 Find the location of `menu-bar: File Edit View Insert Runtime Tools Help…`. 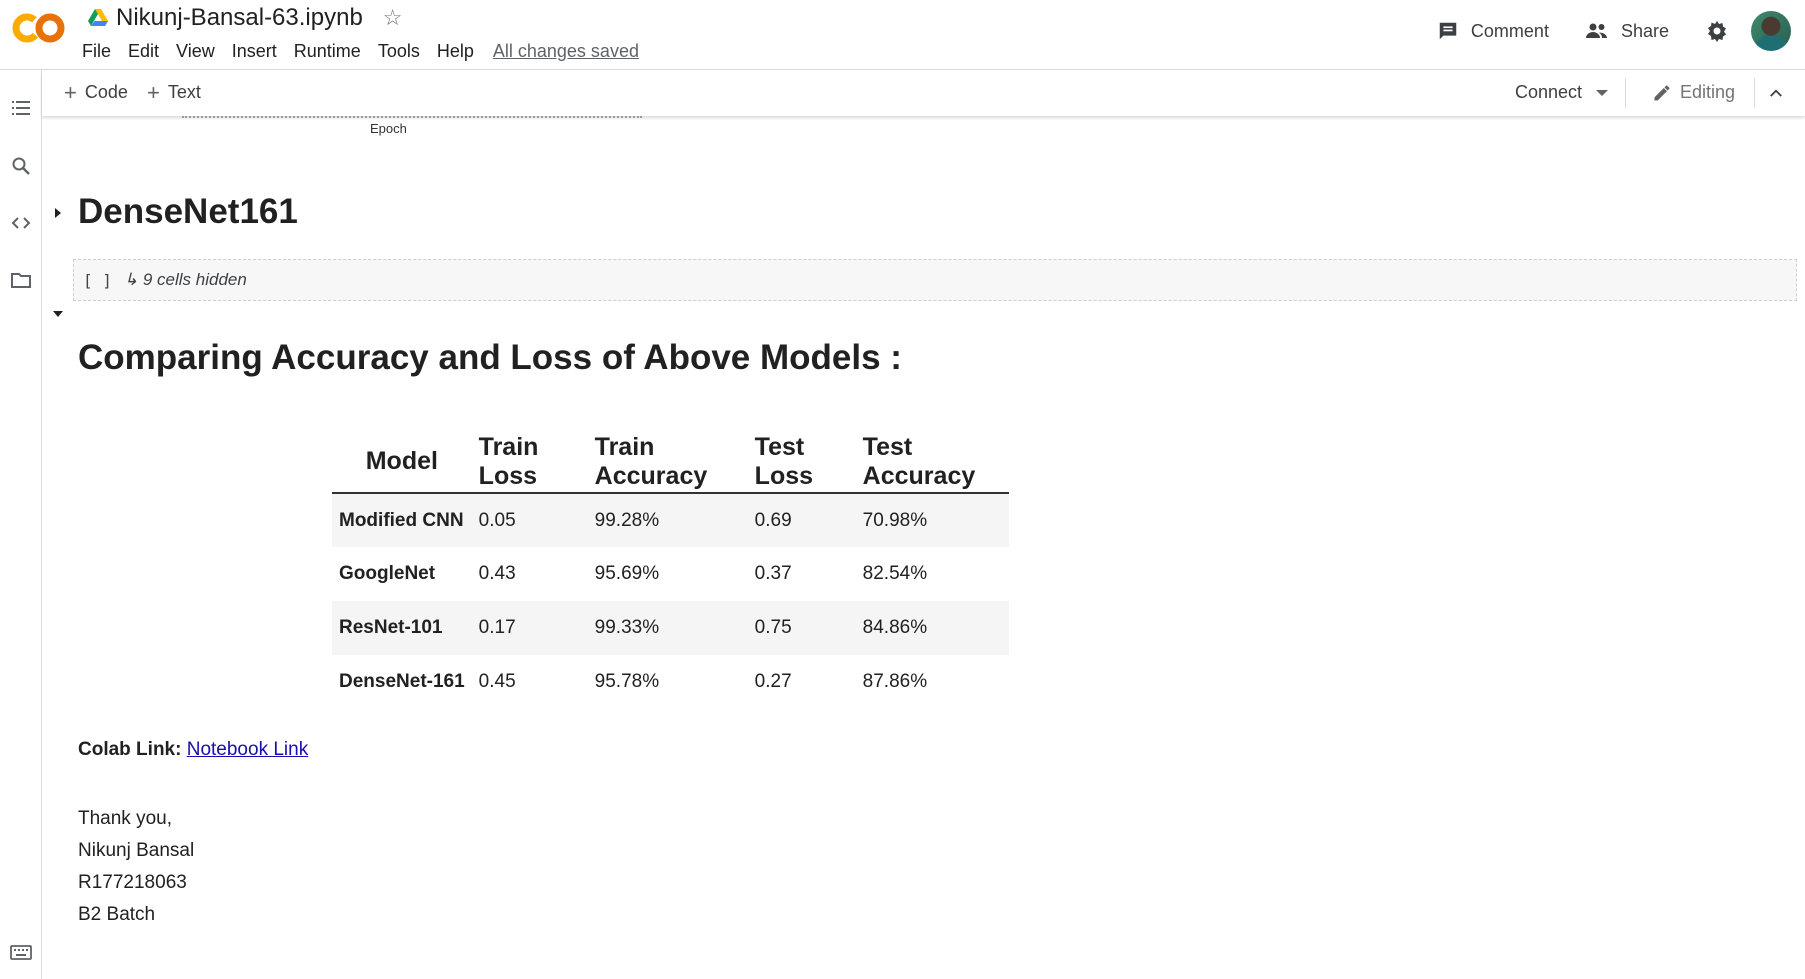

menu-bar: File Edit View Insert Runtime Tools Help… is located at coordinates (360, 51).